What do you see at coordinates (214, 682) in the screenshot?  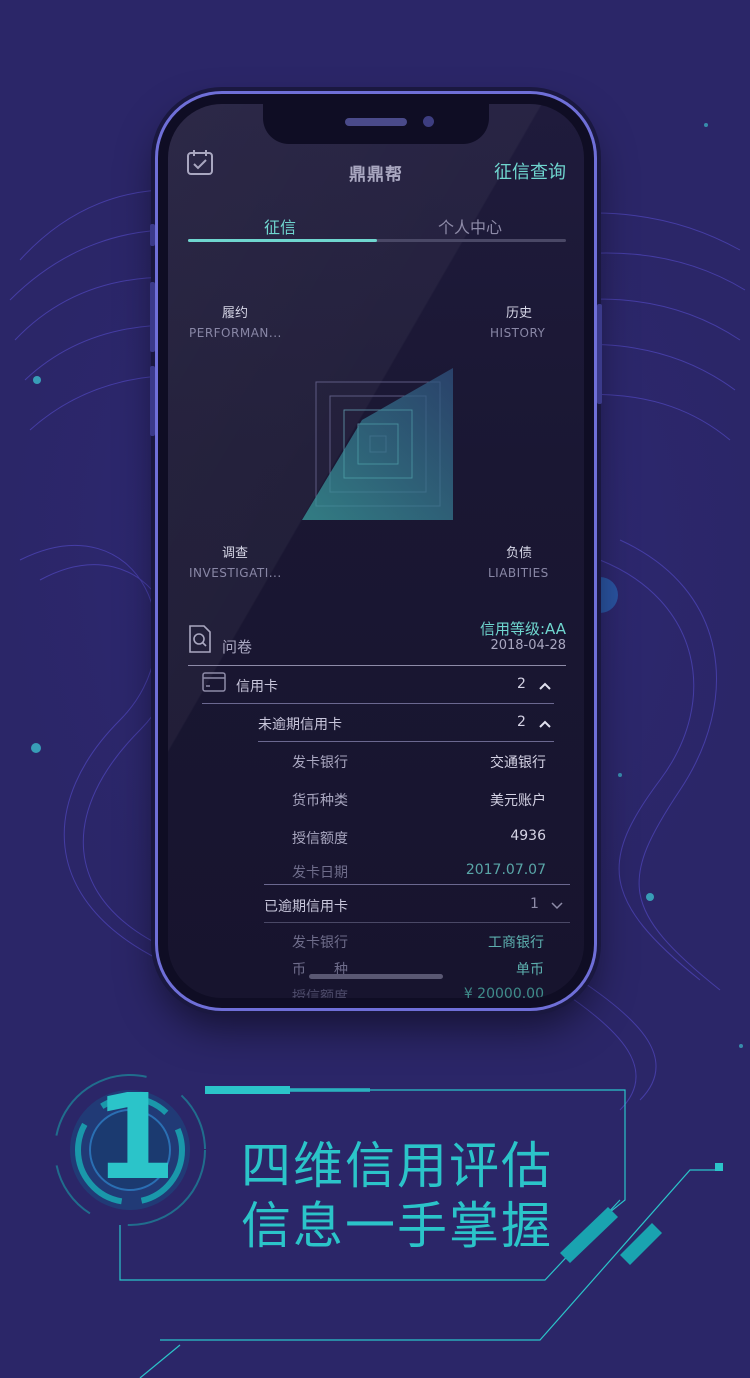 I see `credit-card-icon` at bounding box center [214, 682].